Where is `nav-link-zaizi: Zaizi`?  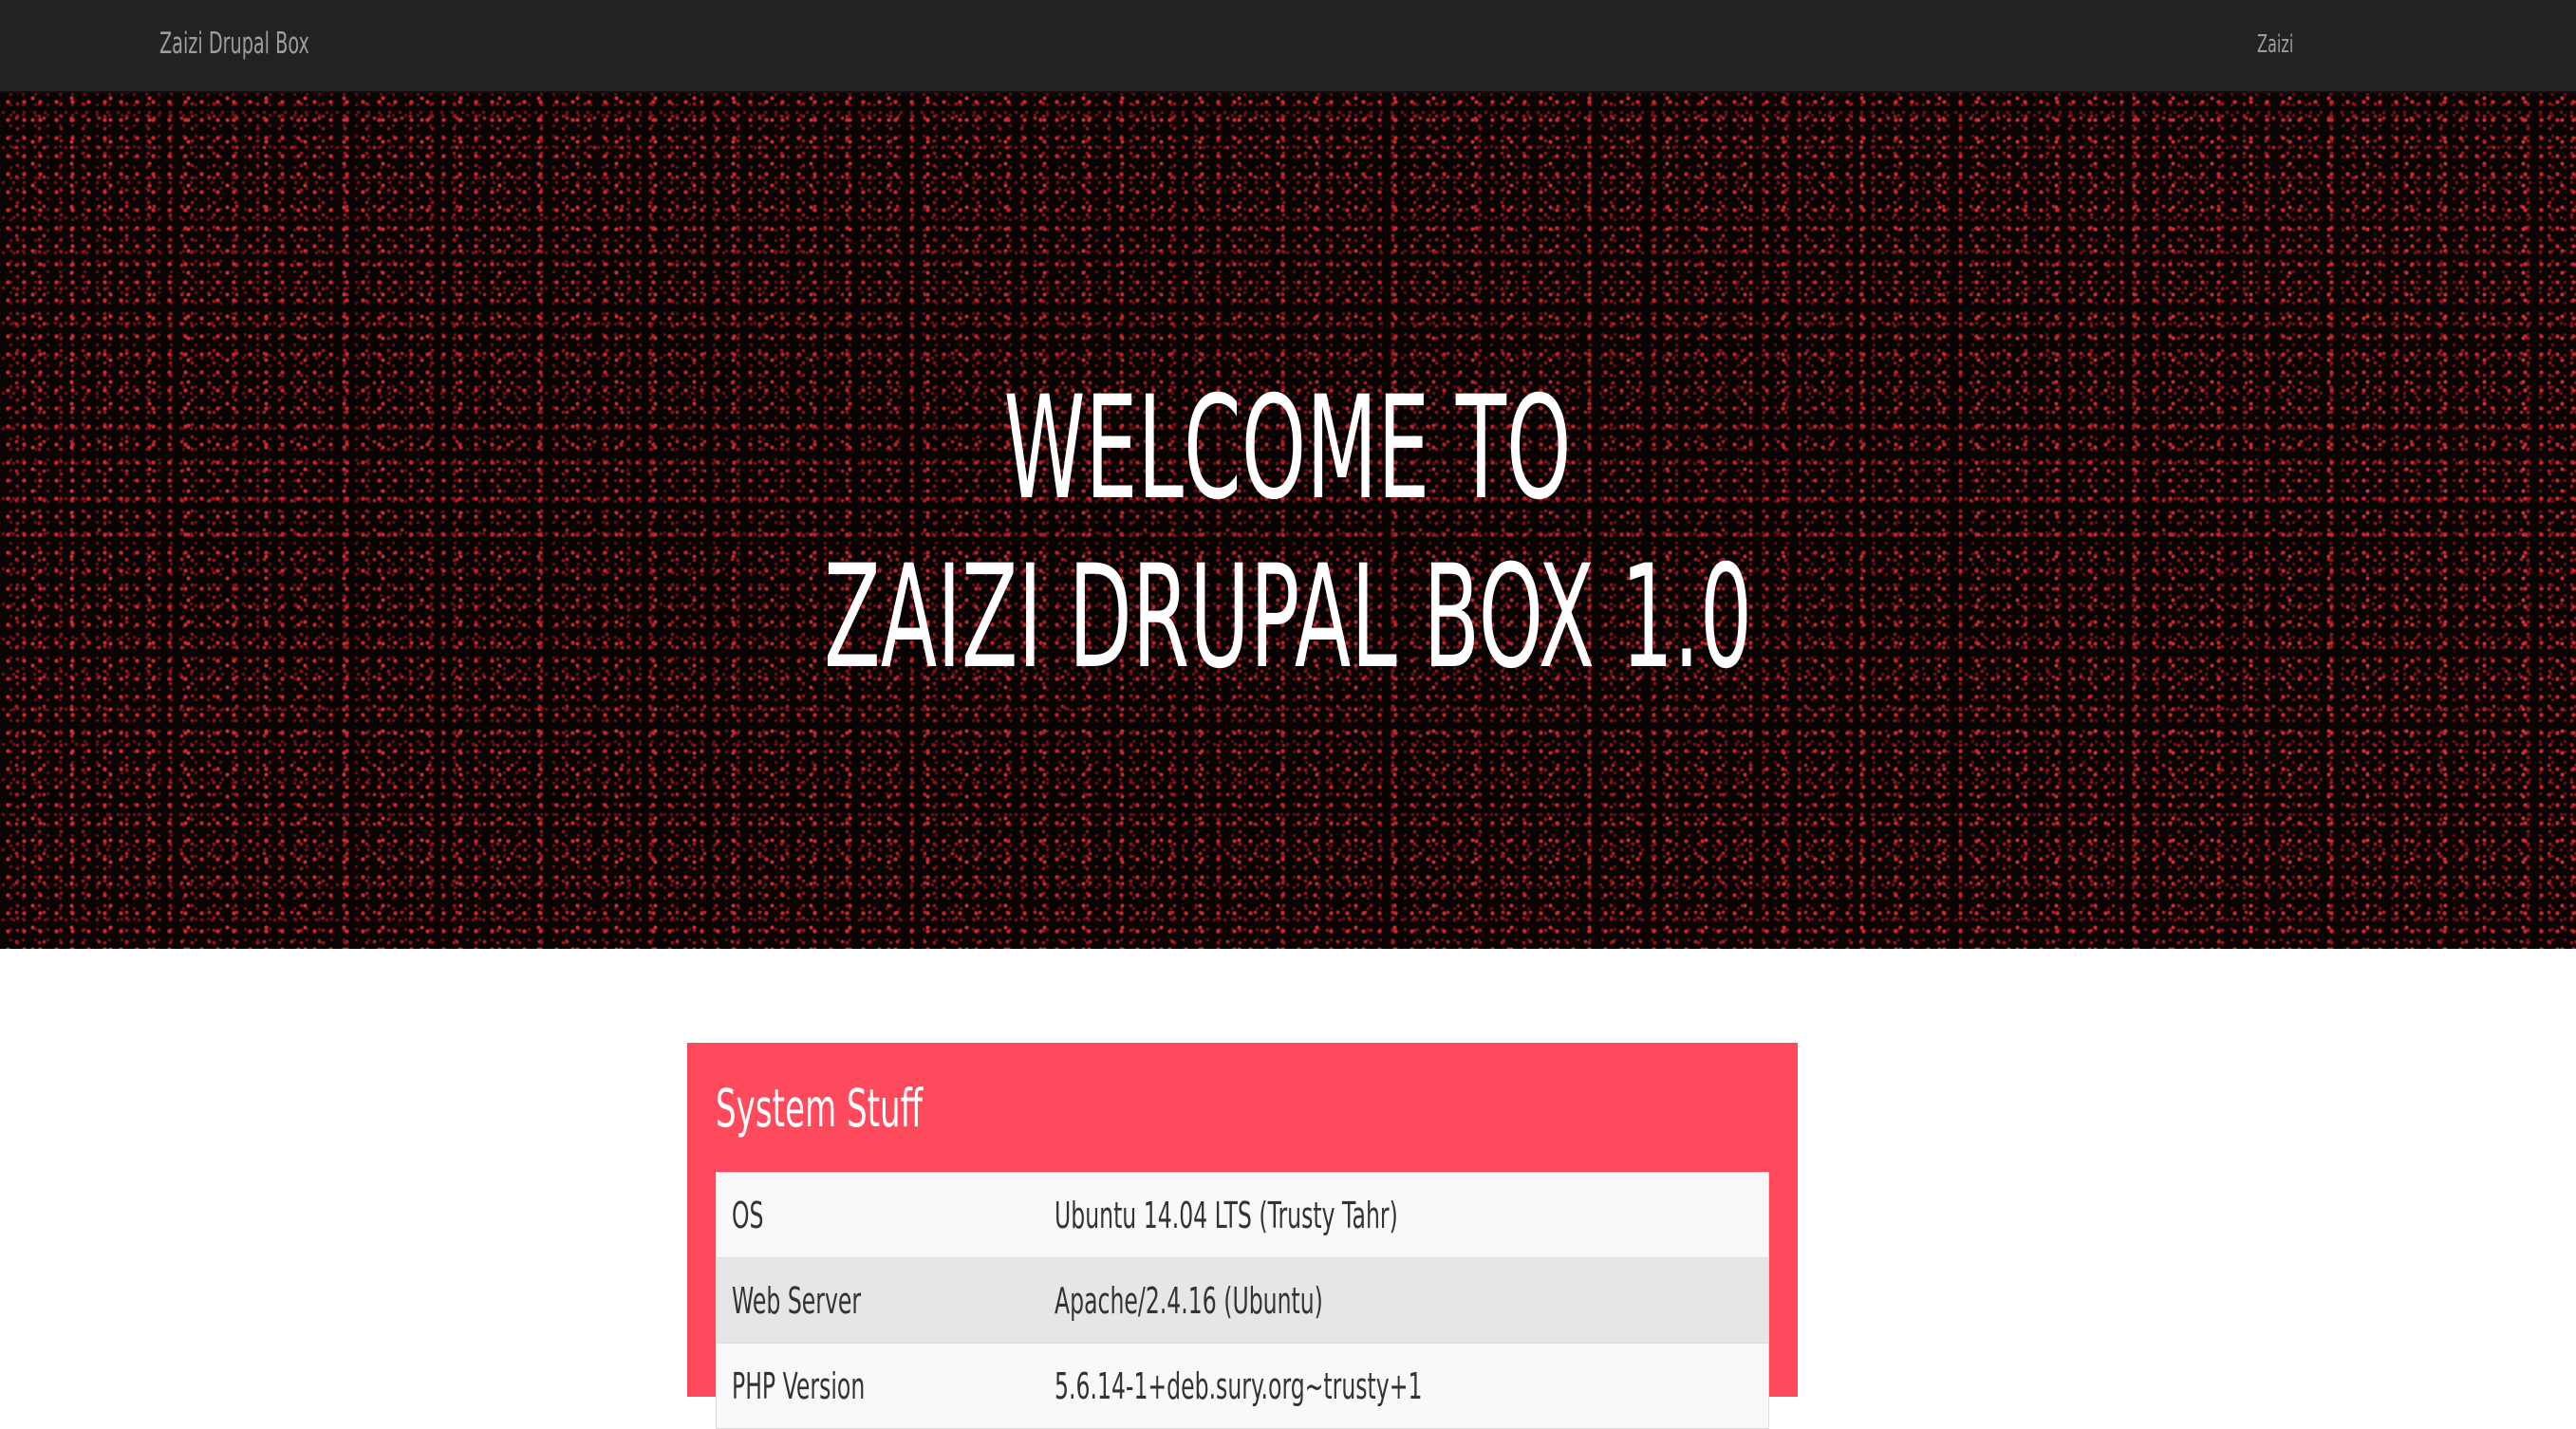
nav-link-zaizi: Zaizi is located at coordinates (2275, 45).